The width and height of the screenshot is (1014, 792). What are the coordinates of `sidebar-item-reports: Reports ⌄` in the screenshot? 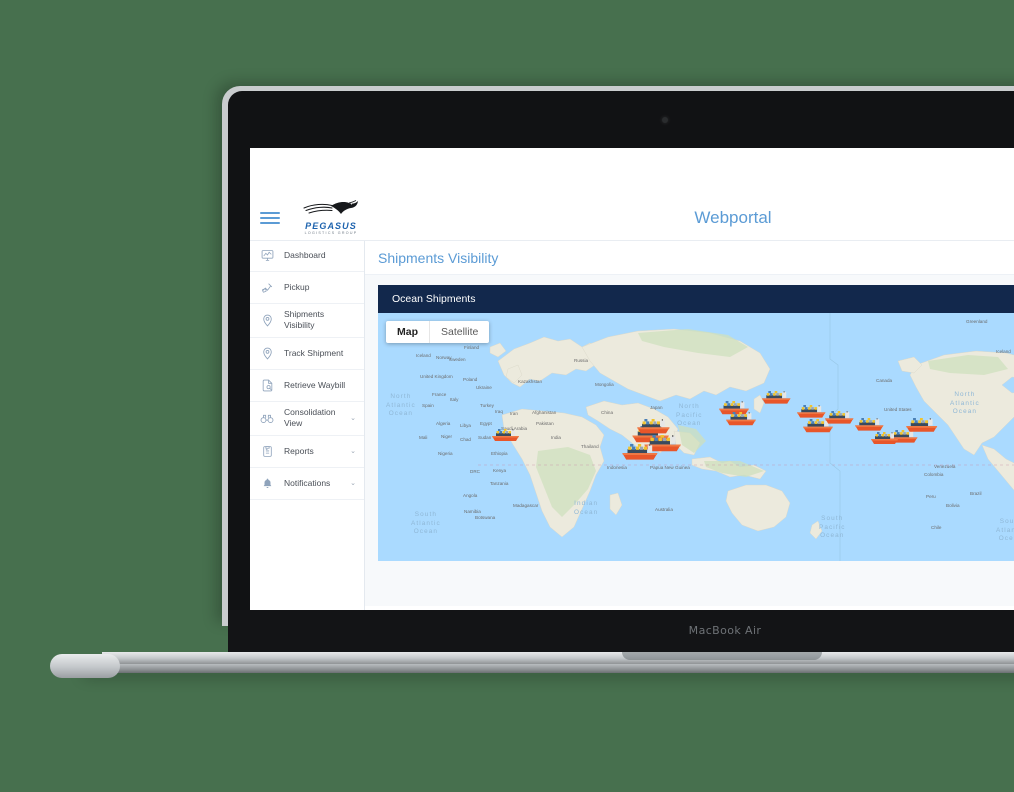 It's located at (307, 452).